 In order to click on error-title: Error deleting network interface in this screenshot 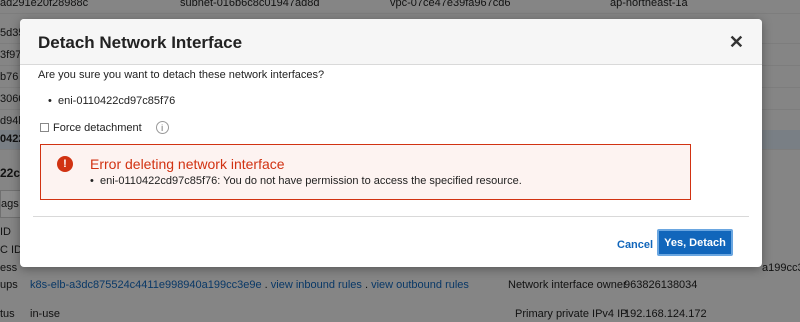, I will do `click(187, 164)`.